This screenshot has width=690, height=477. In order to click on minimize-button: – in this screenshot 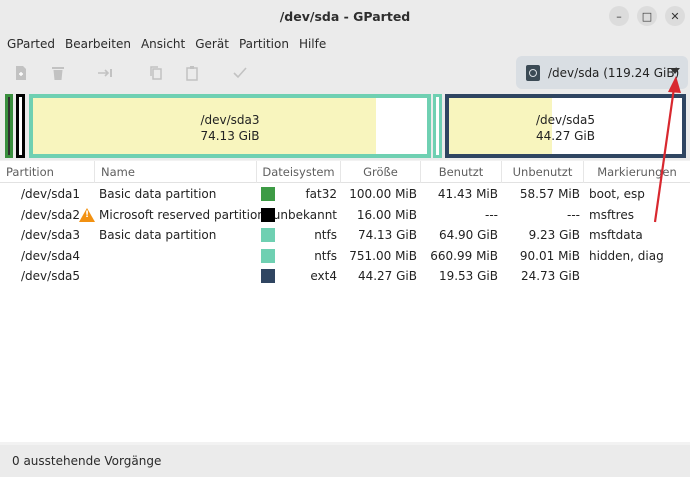, I will do `click(619, 16)`.